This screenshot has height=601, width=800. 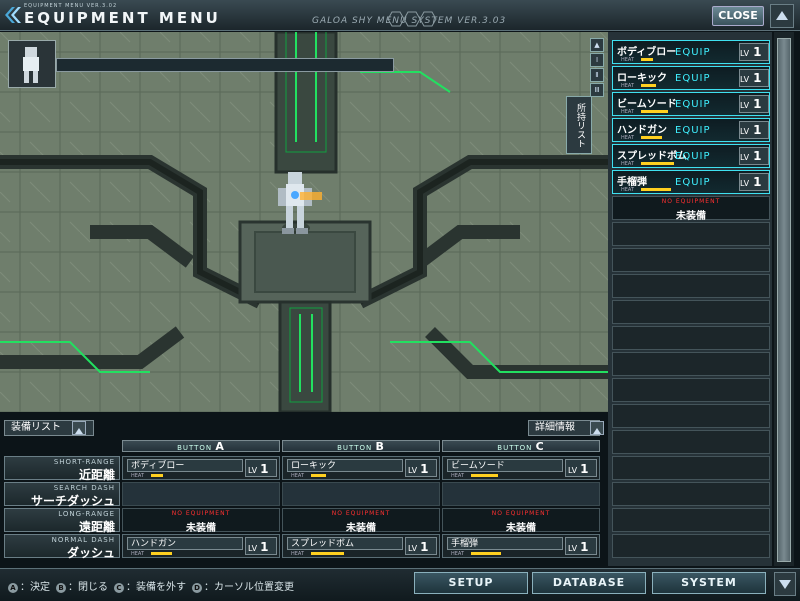 I want to click on button-key-icon: A, so click(x=13, y=588).